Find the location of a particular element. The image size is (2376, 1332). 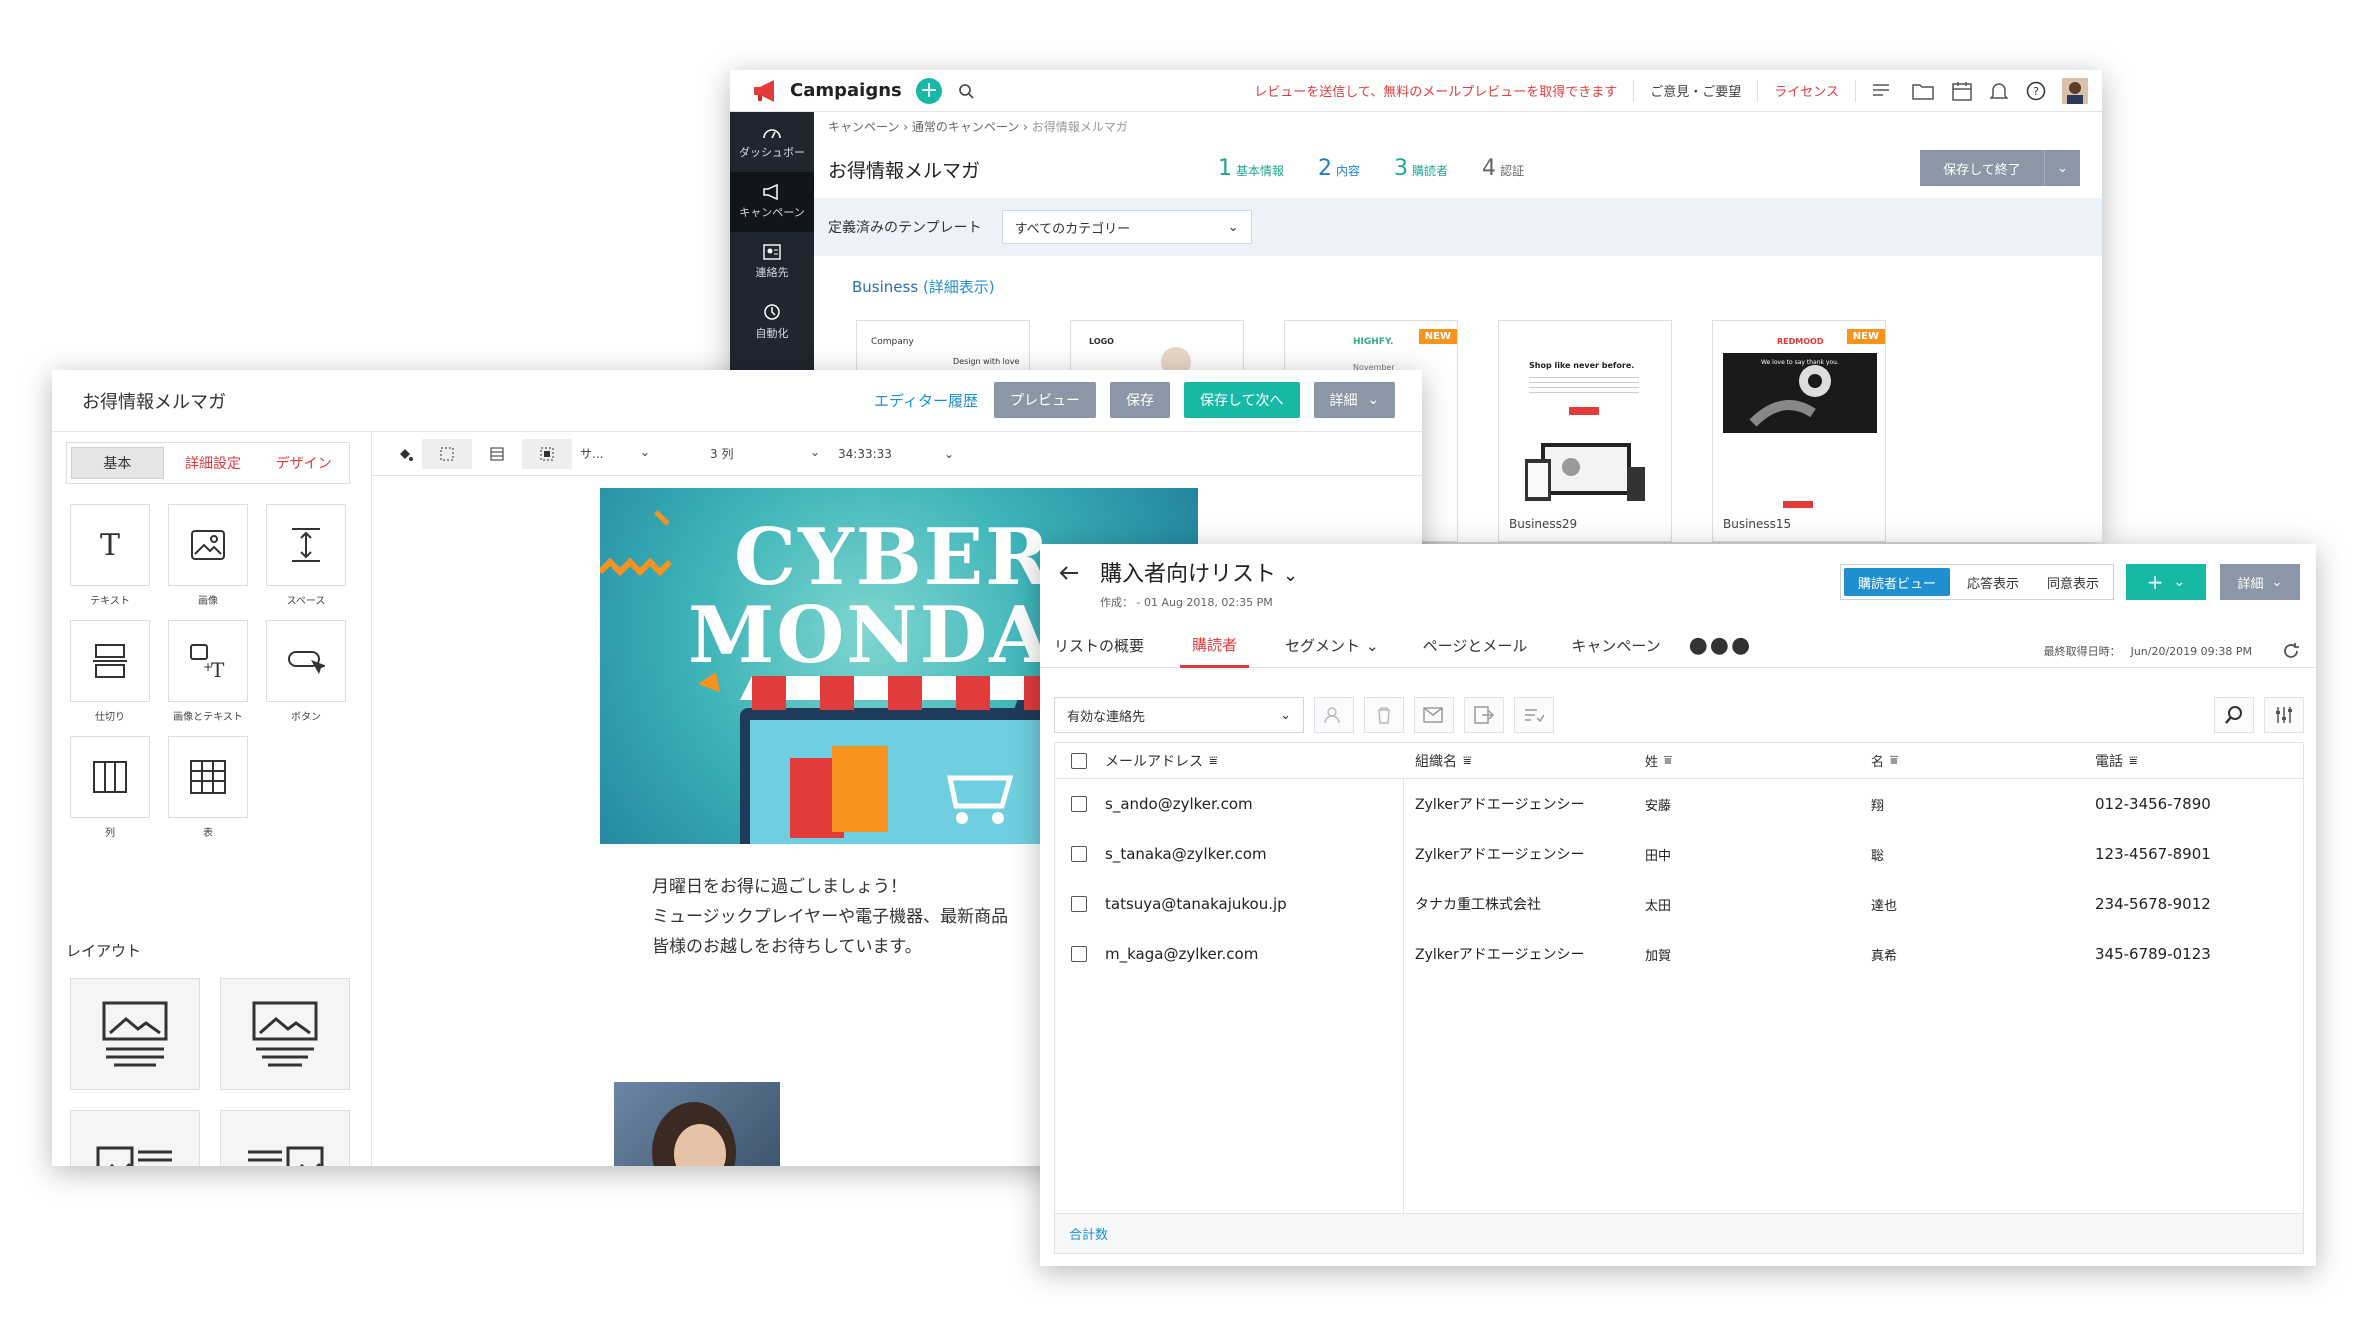

refresh-icon is located at coordinates (2291, 651).